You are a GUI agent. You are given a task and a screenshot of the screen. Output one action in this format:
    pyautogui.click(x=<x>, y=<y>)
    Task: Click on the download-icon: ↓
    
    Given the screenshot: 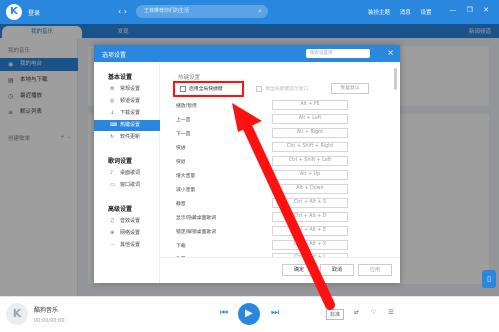 What is the action you would take?
    pyautogui.click(x=112, y=113)
    